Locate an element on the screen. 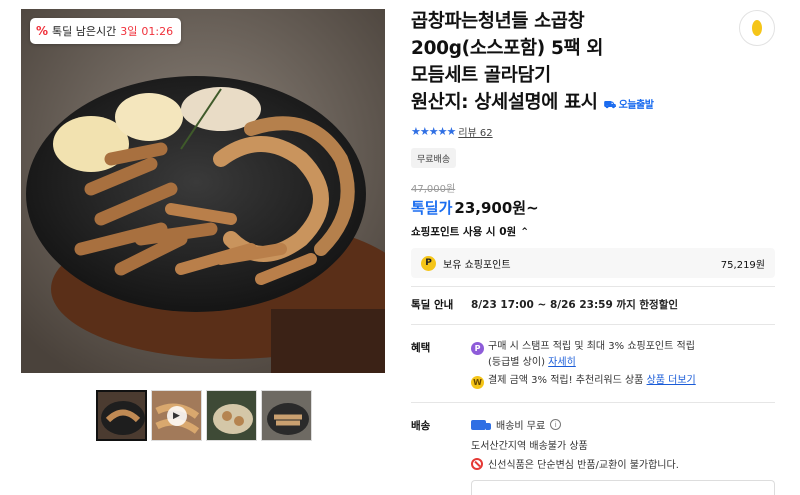 This screenshot has width=800, height=495. point-use-toggle: 쇼핑포인트 사용 시 0원 ⌃ is located at coordinates (470, 231).